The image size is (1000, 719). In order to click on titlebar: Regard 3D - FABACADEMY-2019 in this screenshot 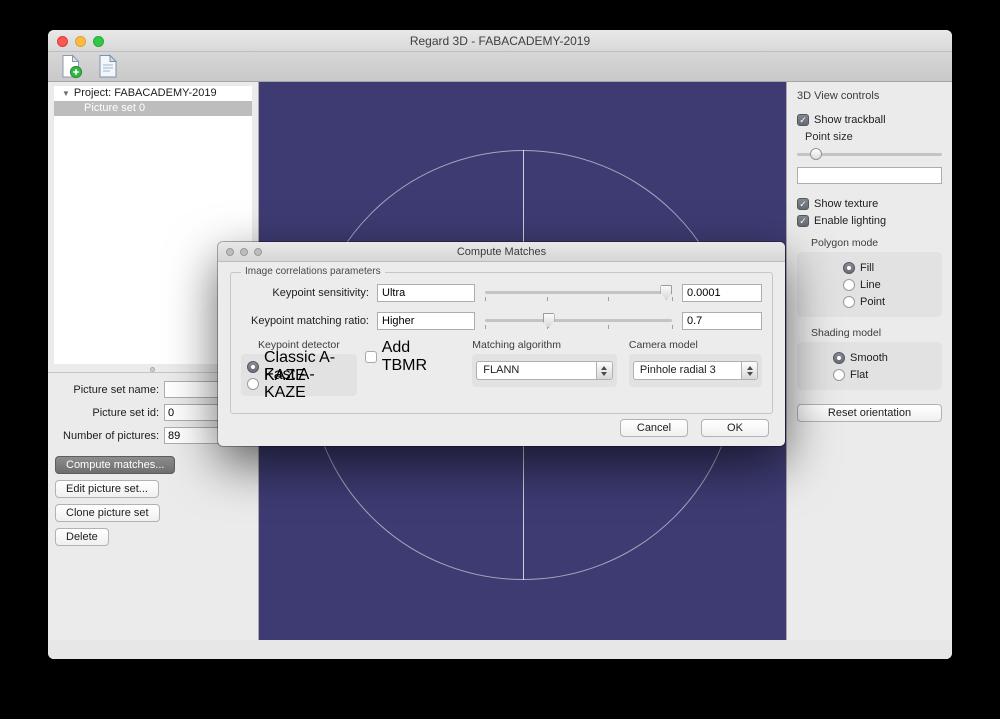, I will do `click(500, 41)`.